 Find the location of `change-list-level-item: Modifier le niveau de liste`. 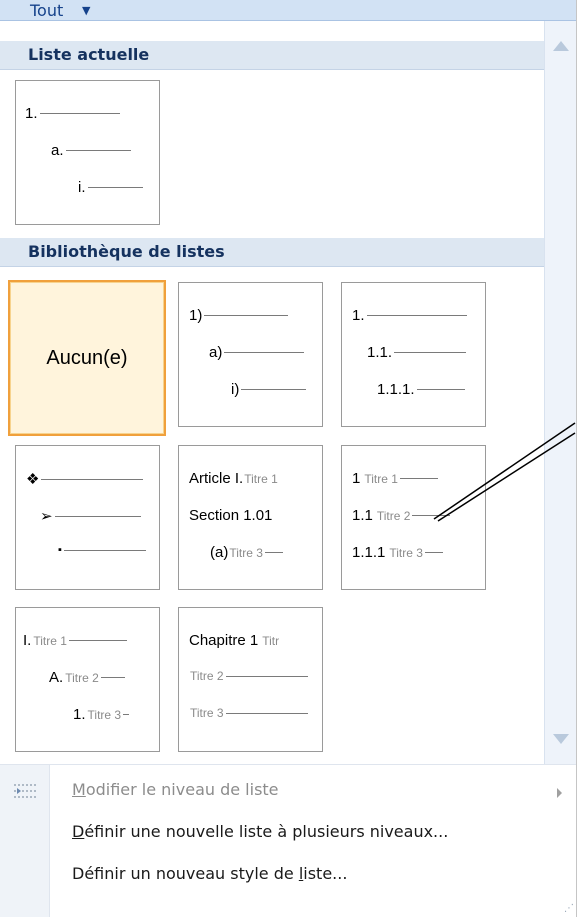

change-list-level-item: Modifier le niveau de liste is located at coordinates (175, 789).